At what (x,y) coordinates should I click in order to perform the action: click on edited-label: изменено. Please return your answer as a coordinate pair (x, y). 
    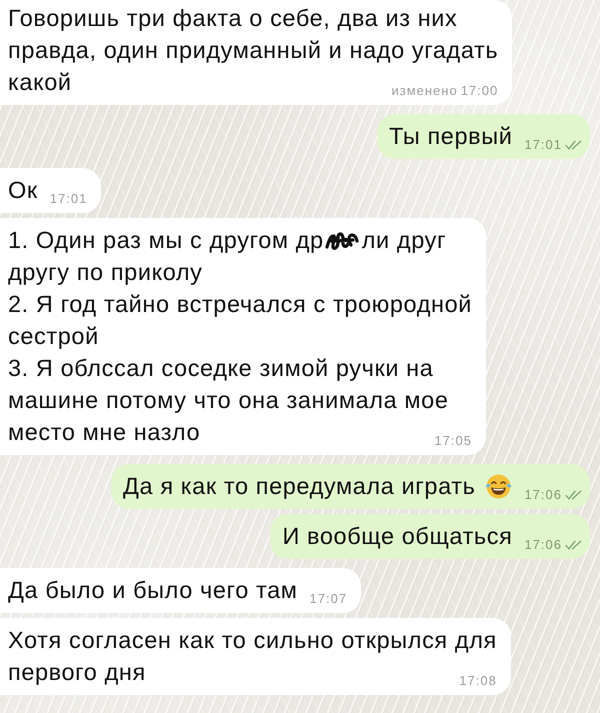
    Looking at the image, I should click on (424, 91).